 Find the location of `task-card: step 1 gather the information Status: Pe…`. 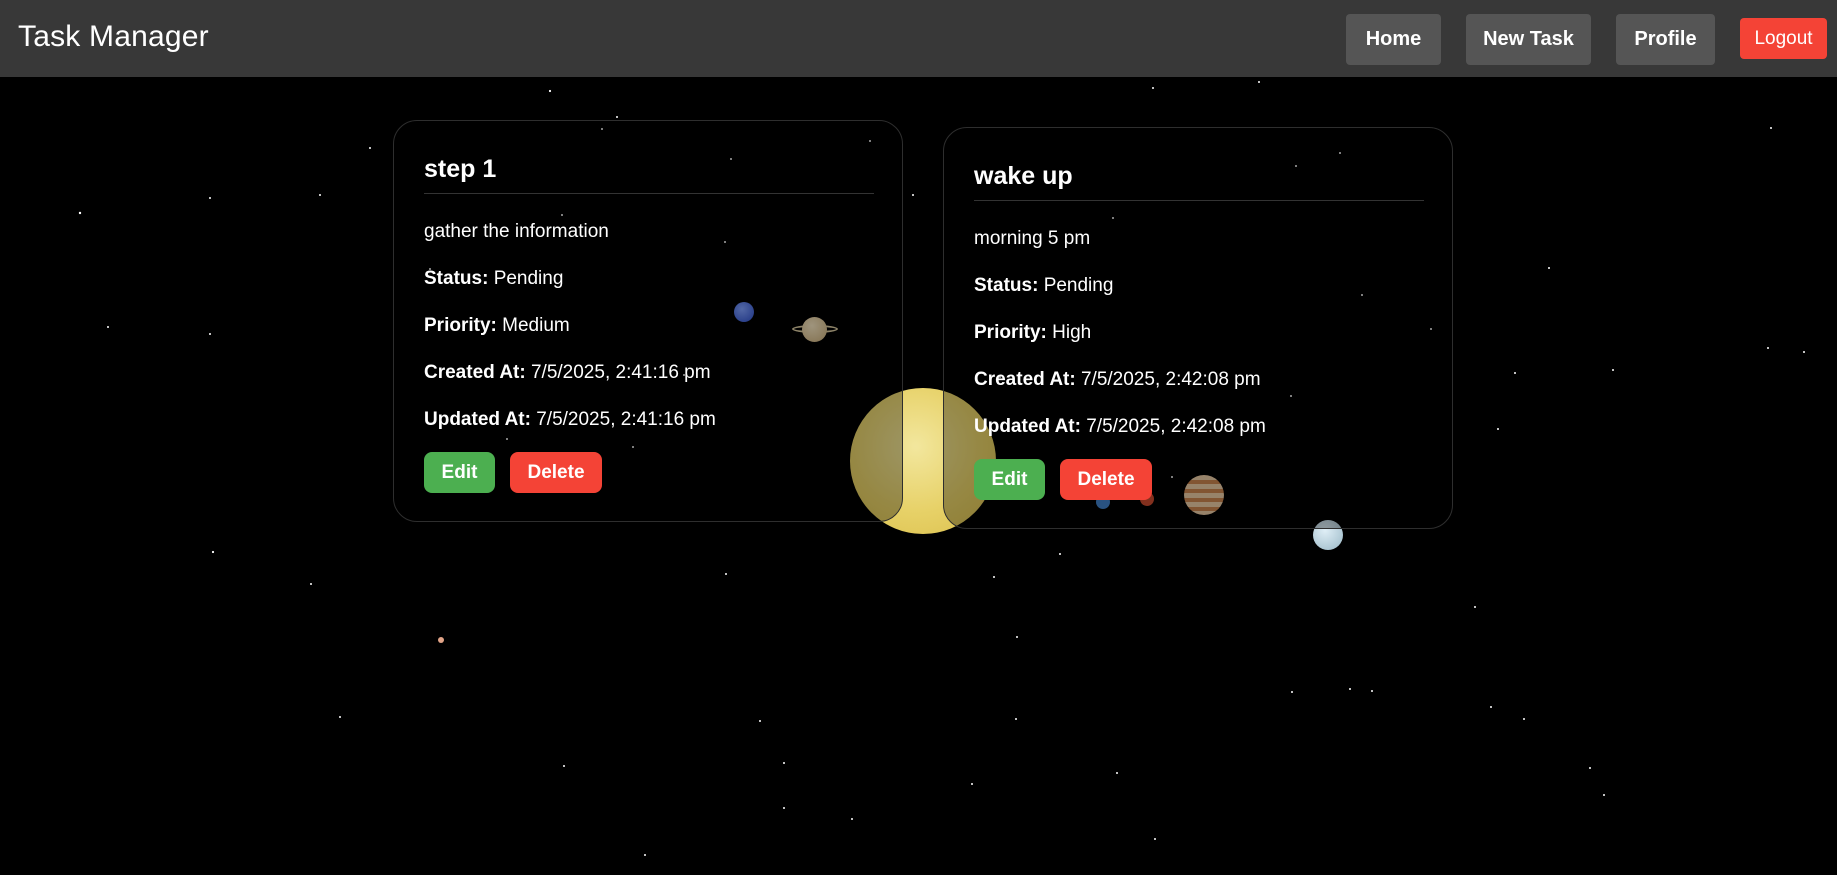

task-card: step 1 gather the information Status: Pe… is located at coordinates (648, 321).